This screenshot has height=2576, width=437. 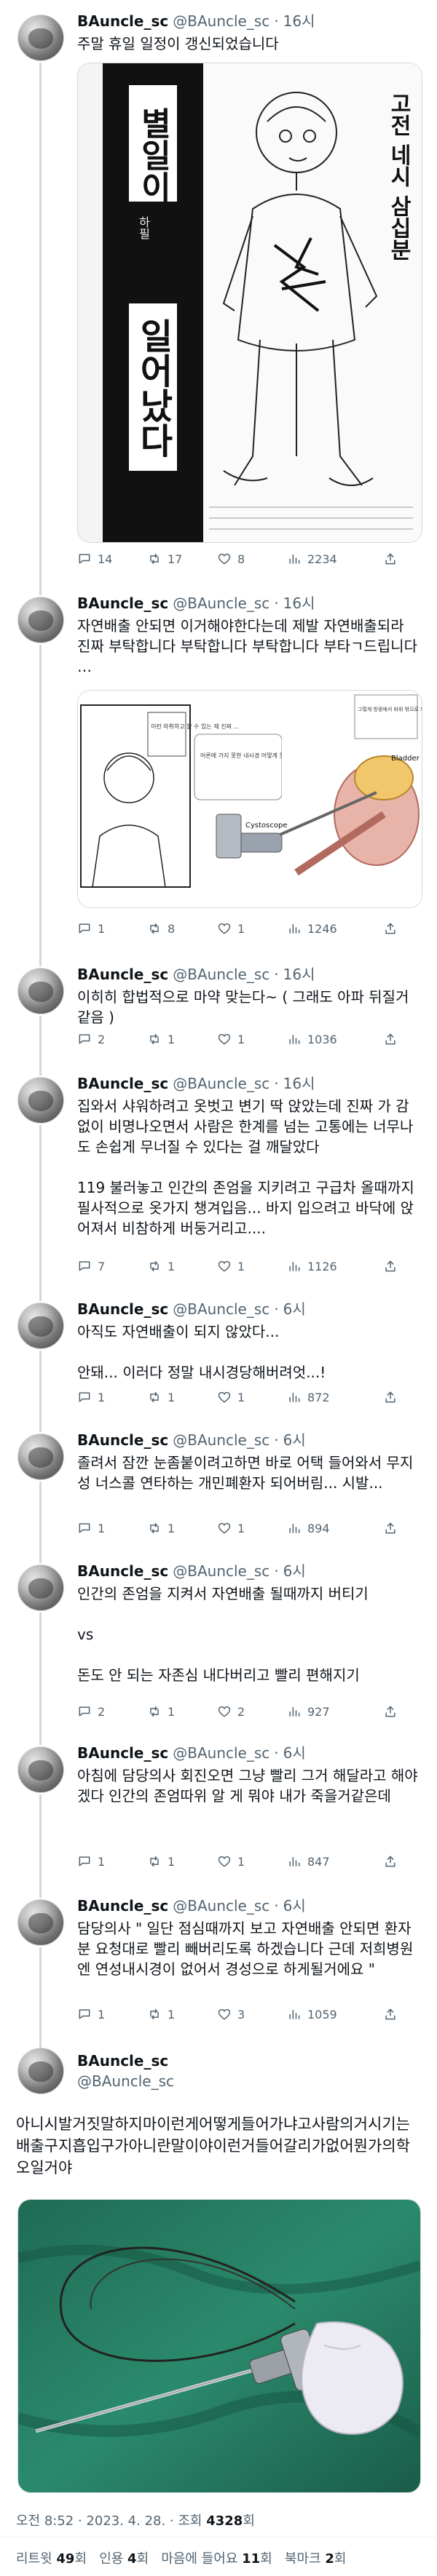 I want to click on reply-count: 2, so click(x=102, y=1039).